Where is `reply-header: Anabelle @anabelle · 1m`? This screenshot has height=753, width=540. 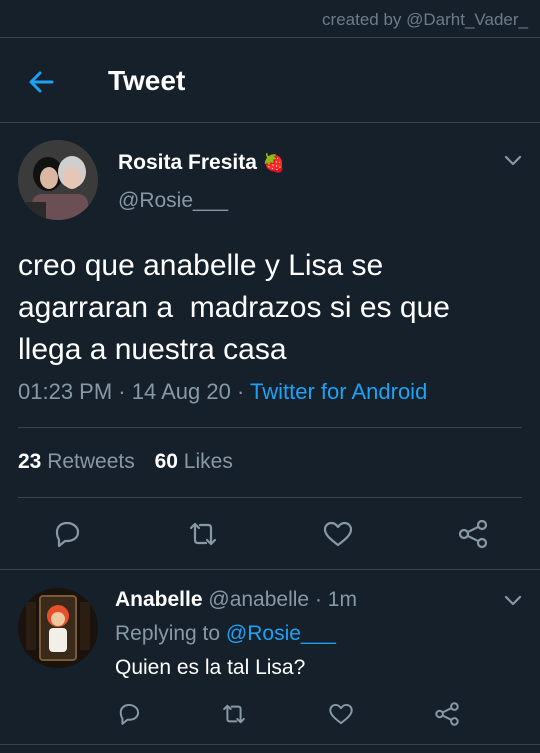 reply-header: Anabelle @anabelle · 1m is located at coordinates (236, 600).